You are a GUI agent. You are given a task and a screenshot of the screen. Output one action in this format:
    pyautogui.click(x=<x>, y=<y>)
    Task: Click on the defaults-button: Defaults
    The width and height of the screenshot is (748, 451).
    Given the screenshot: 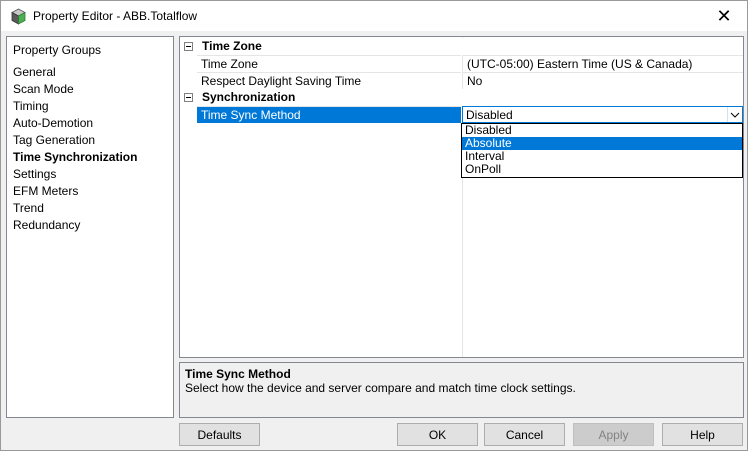 What is the action you would take?
    pyautogui.click(x=219, y=434)
    